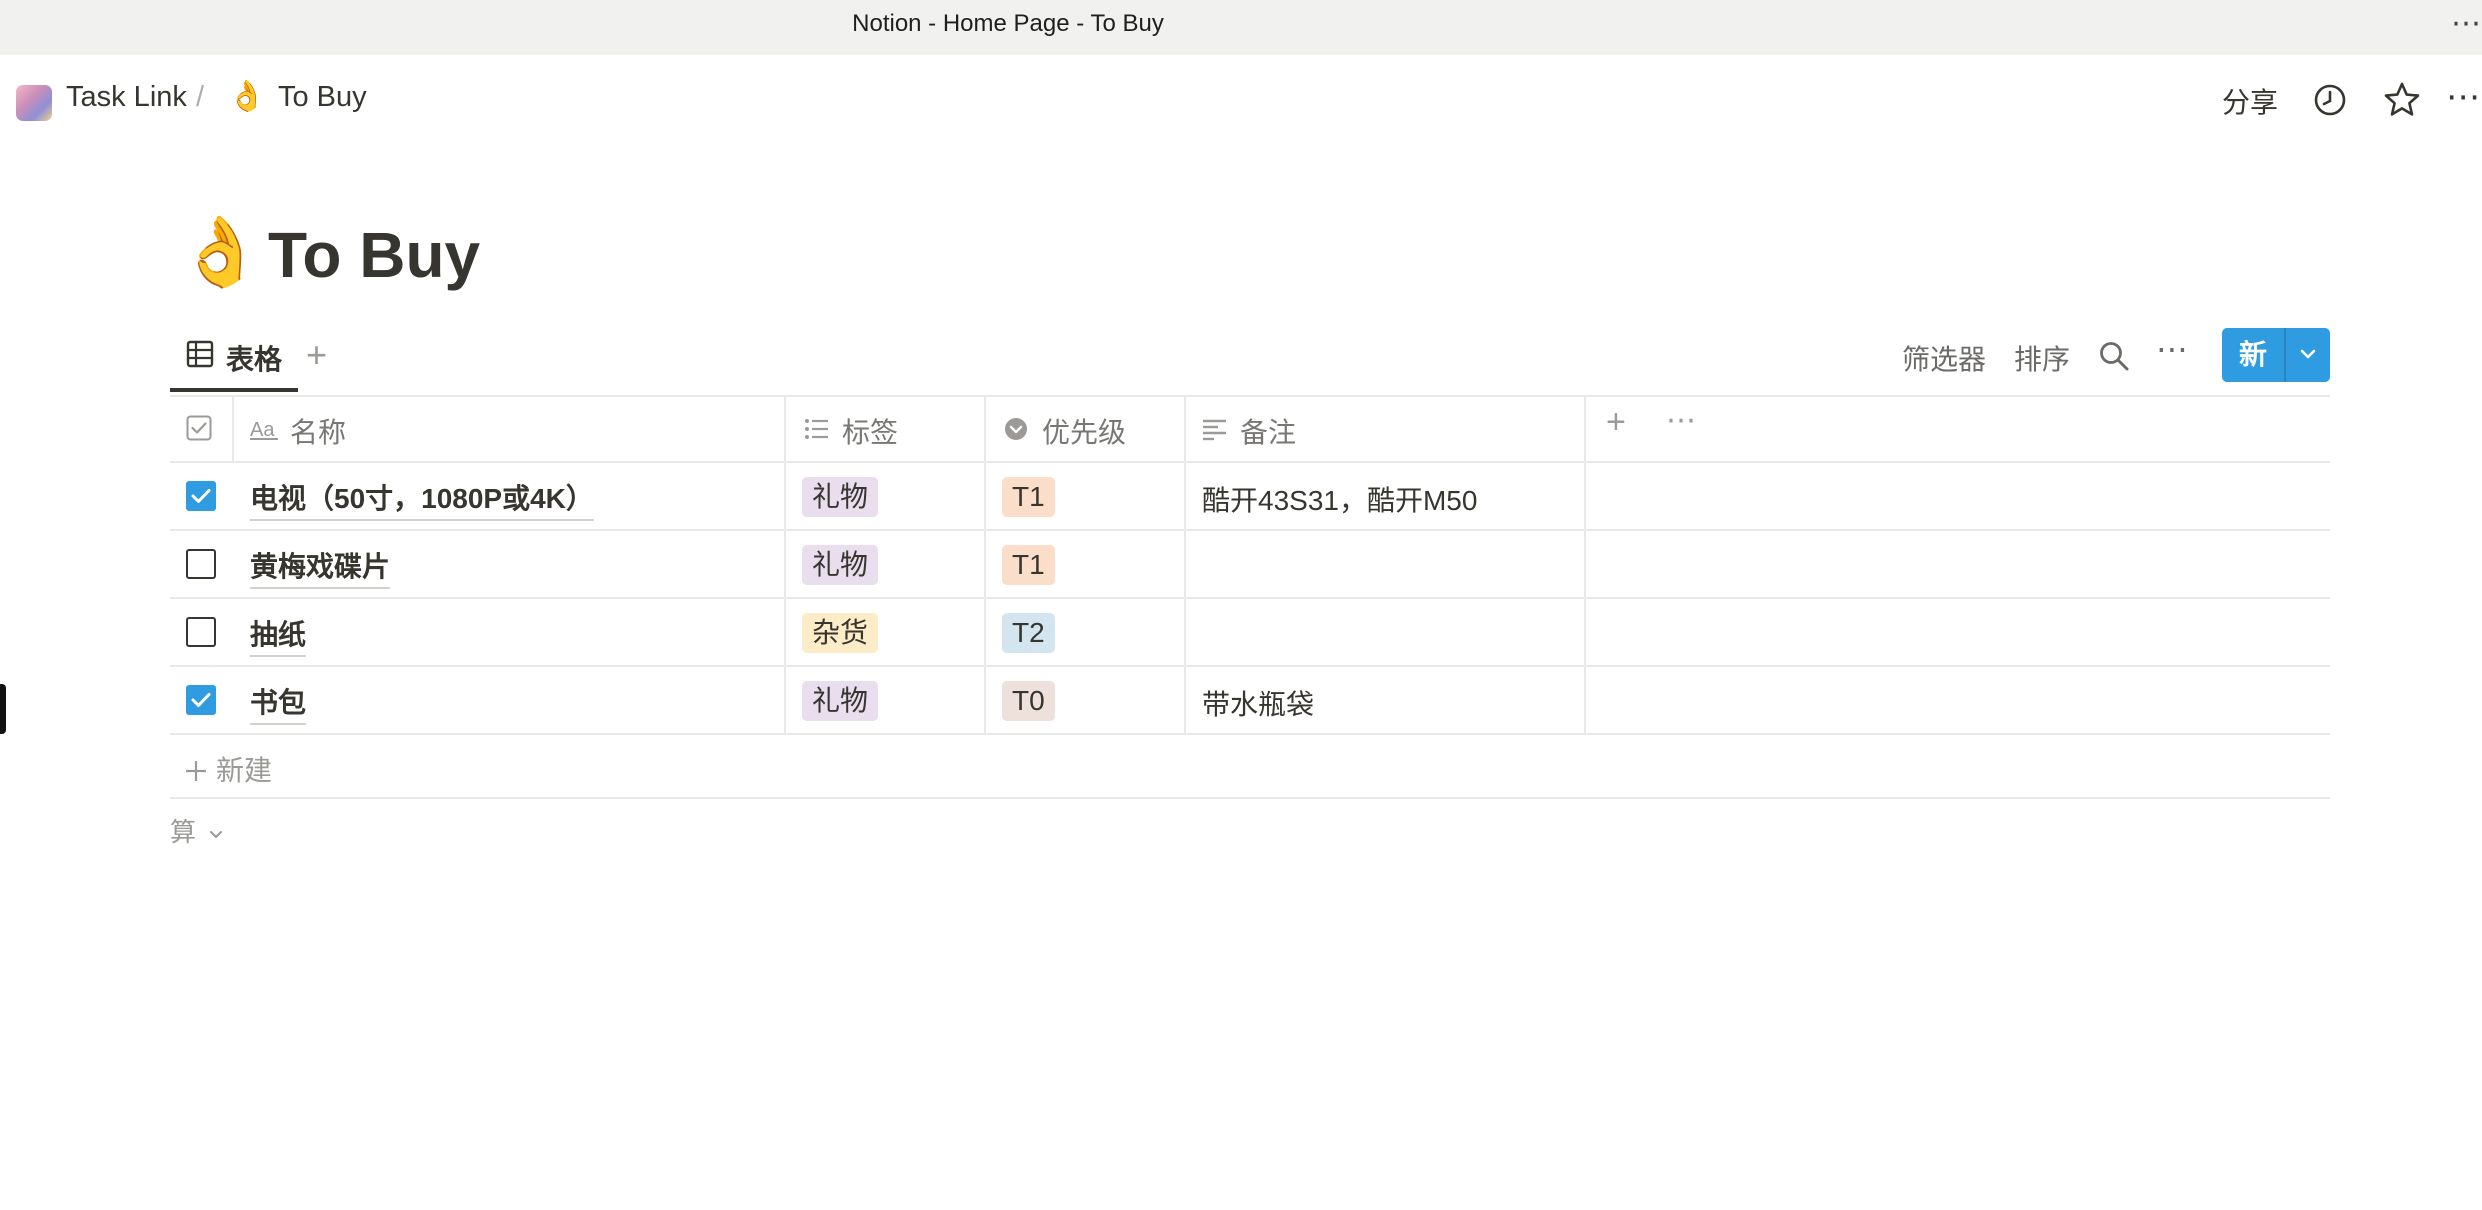  What do you see at coordinates (2253, 355) in the screenshot?
I see `new-entry-button: 新` at bounding box center [2253, 355].